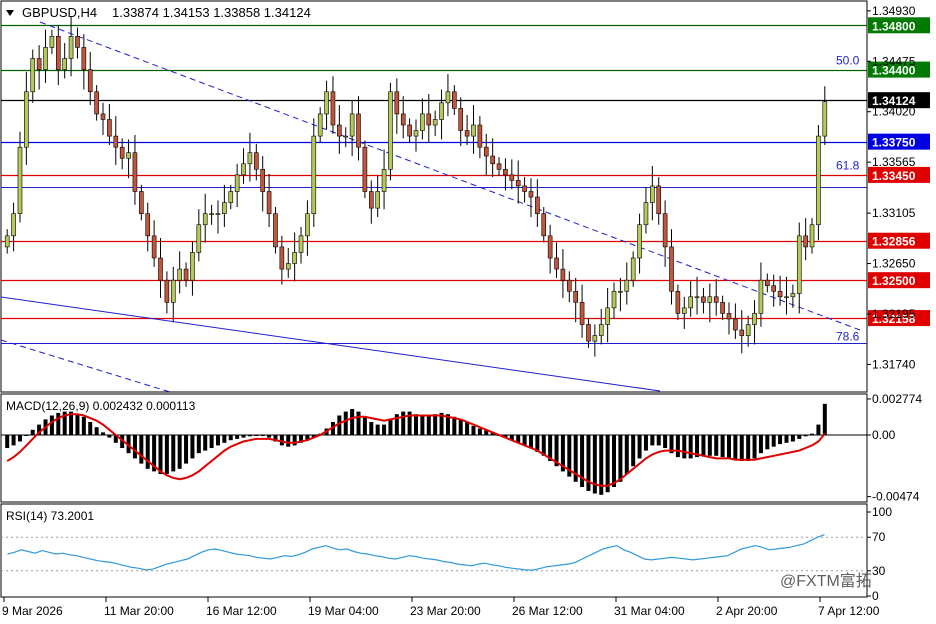 The image size is (936, 624). I want to click on price-badge-label: 1.34800, so click(894, 26).